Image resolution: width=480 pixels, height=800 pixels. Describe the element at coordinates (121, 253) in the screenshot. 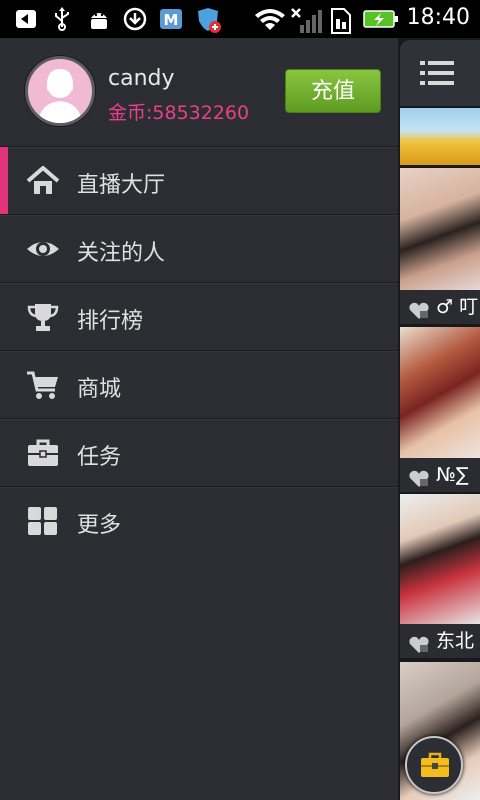

I see `menu-item-label: 关注的人` at that location.